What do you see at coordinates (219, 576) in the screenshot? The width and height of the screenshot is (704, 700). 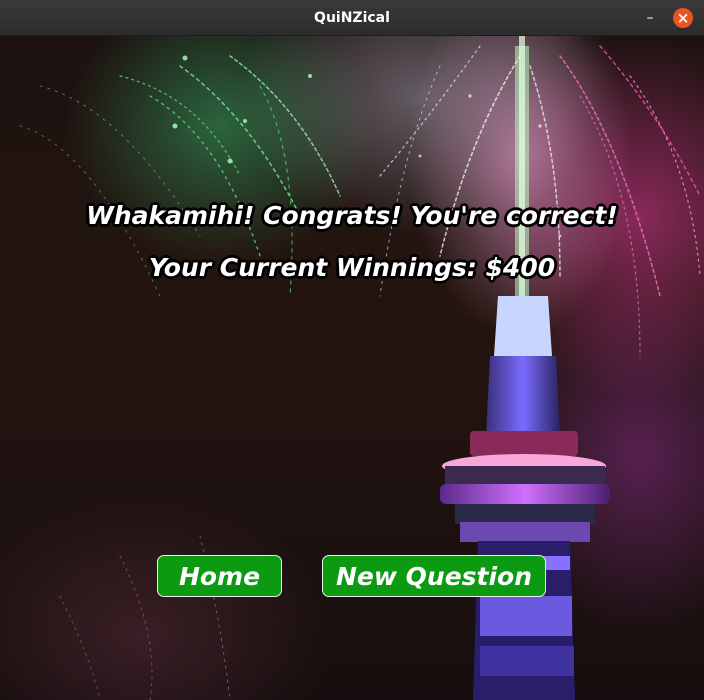 I see `home-button: Home` at bounding box center [219, 576].